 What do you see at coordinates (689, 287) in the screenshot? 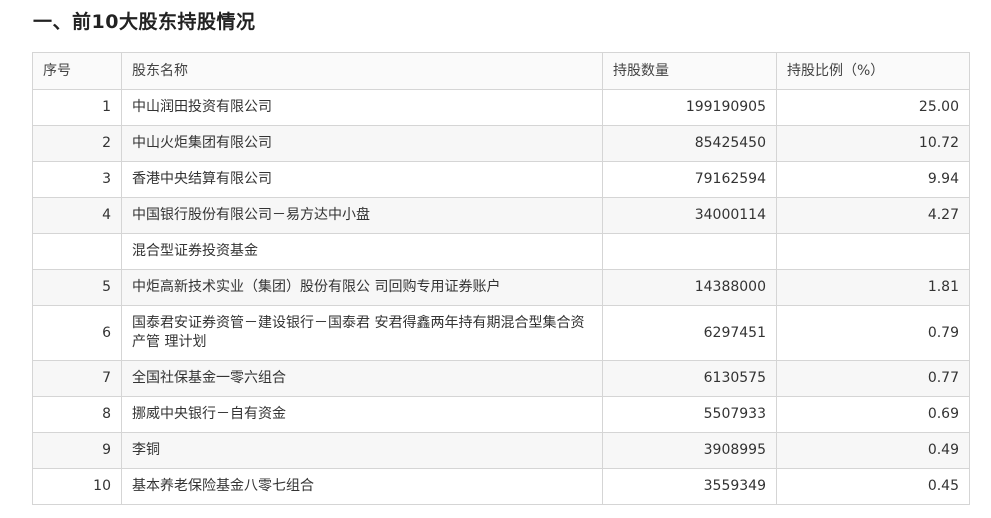
I see `row-shares: 14388000` at bounding box center [689, 287].